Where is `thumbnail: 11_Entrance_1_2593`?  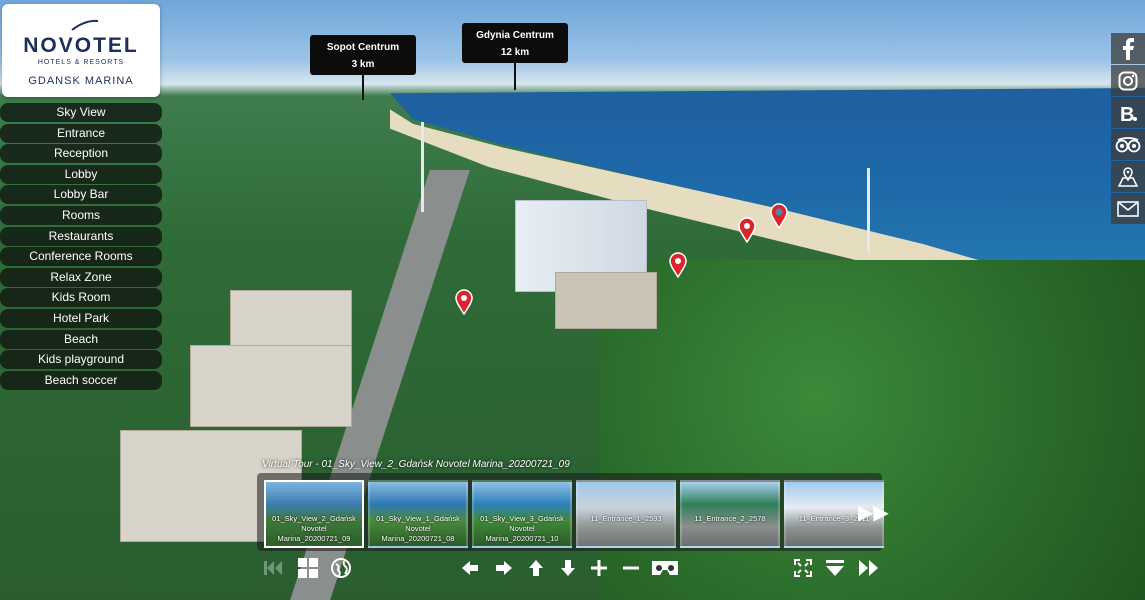
thumbnail: 11_Entrance_1_2593 is located at coordinates (626, 514).